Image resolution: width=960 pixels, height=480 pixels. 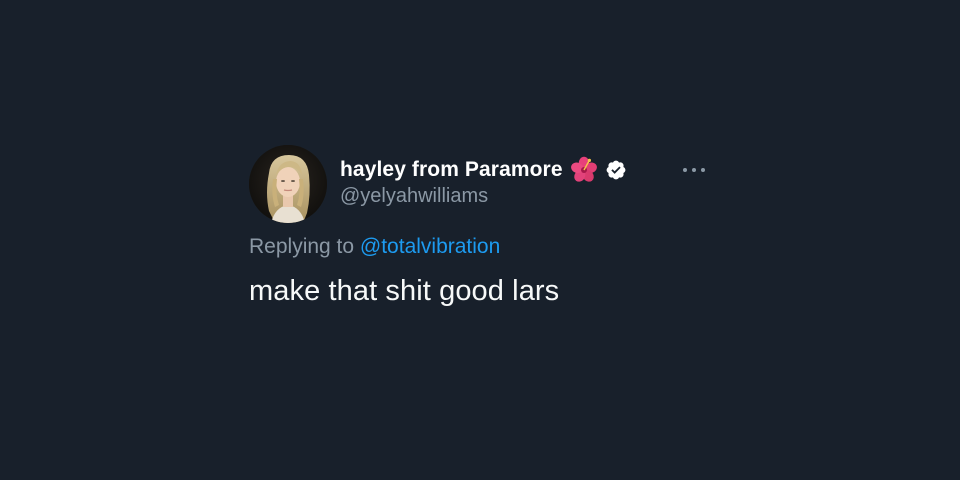 I want to click on more-options-button, so click(x=694, y=170).